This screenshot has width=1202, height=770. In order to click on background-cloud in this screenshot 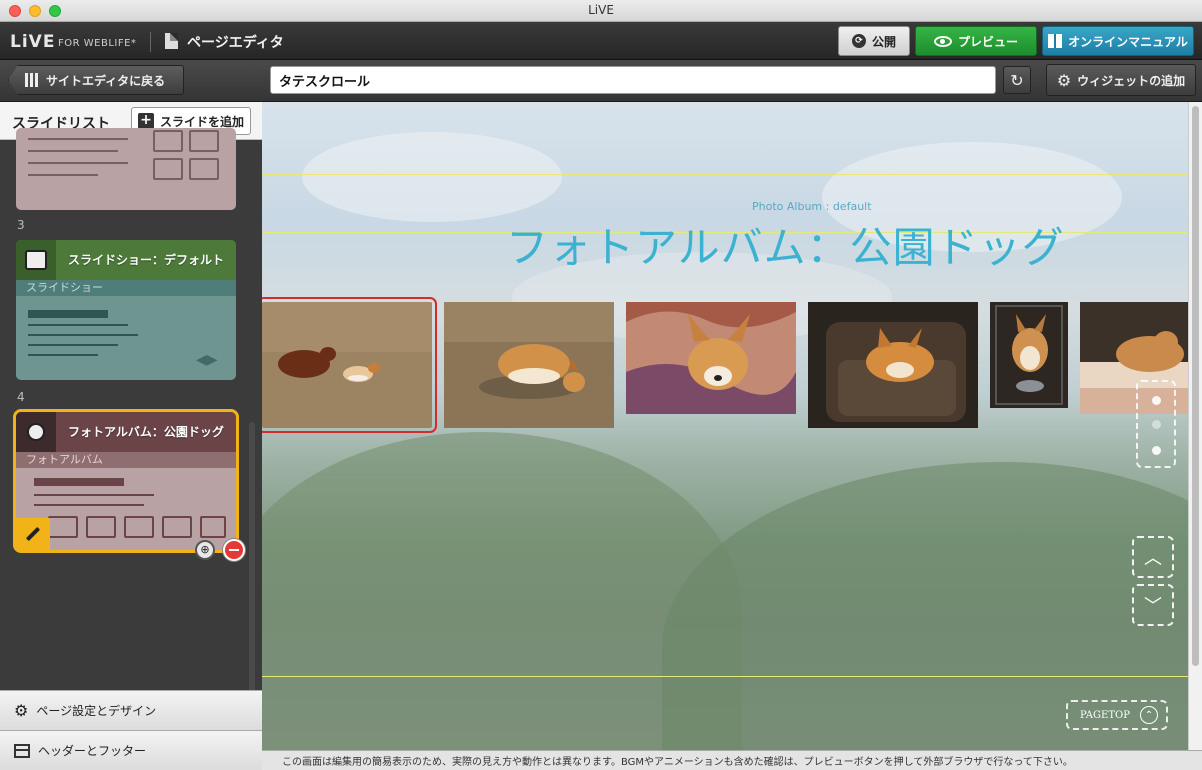, I will do `click(432, 177)`.